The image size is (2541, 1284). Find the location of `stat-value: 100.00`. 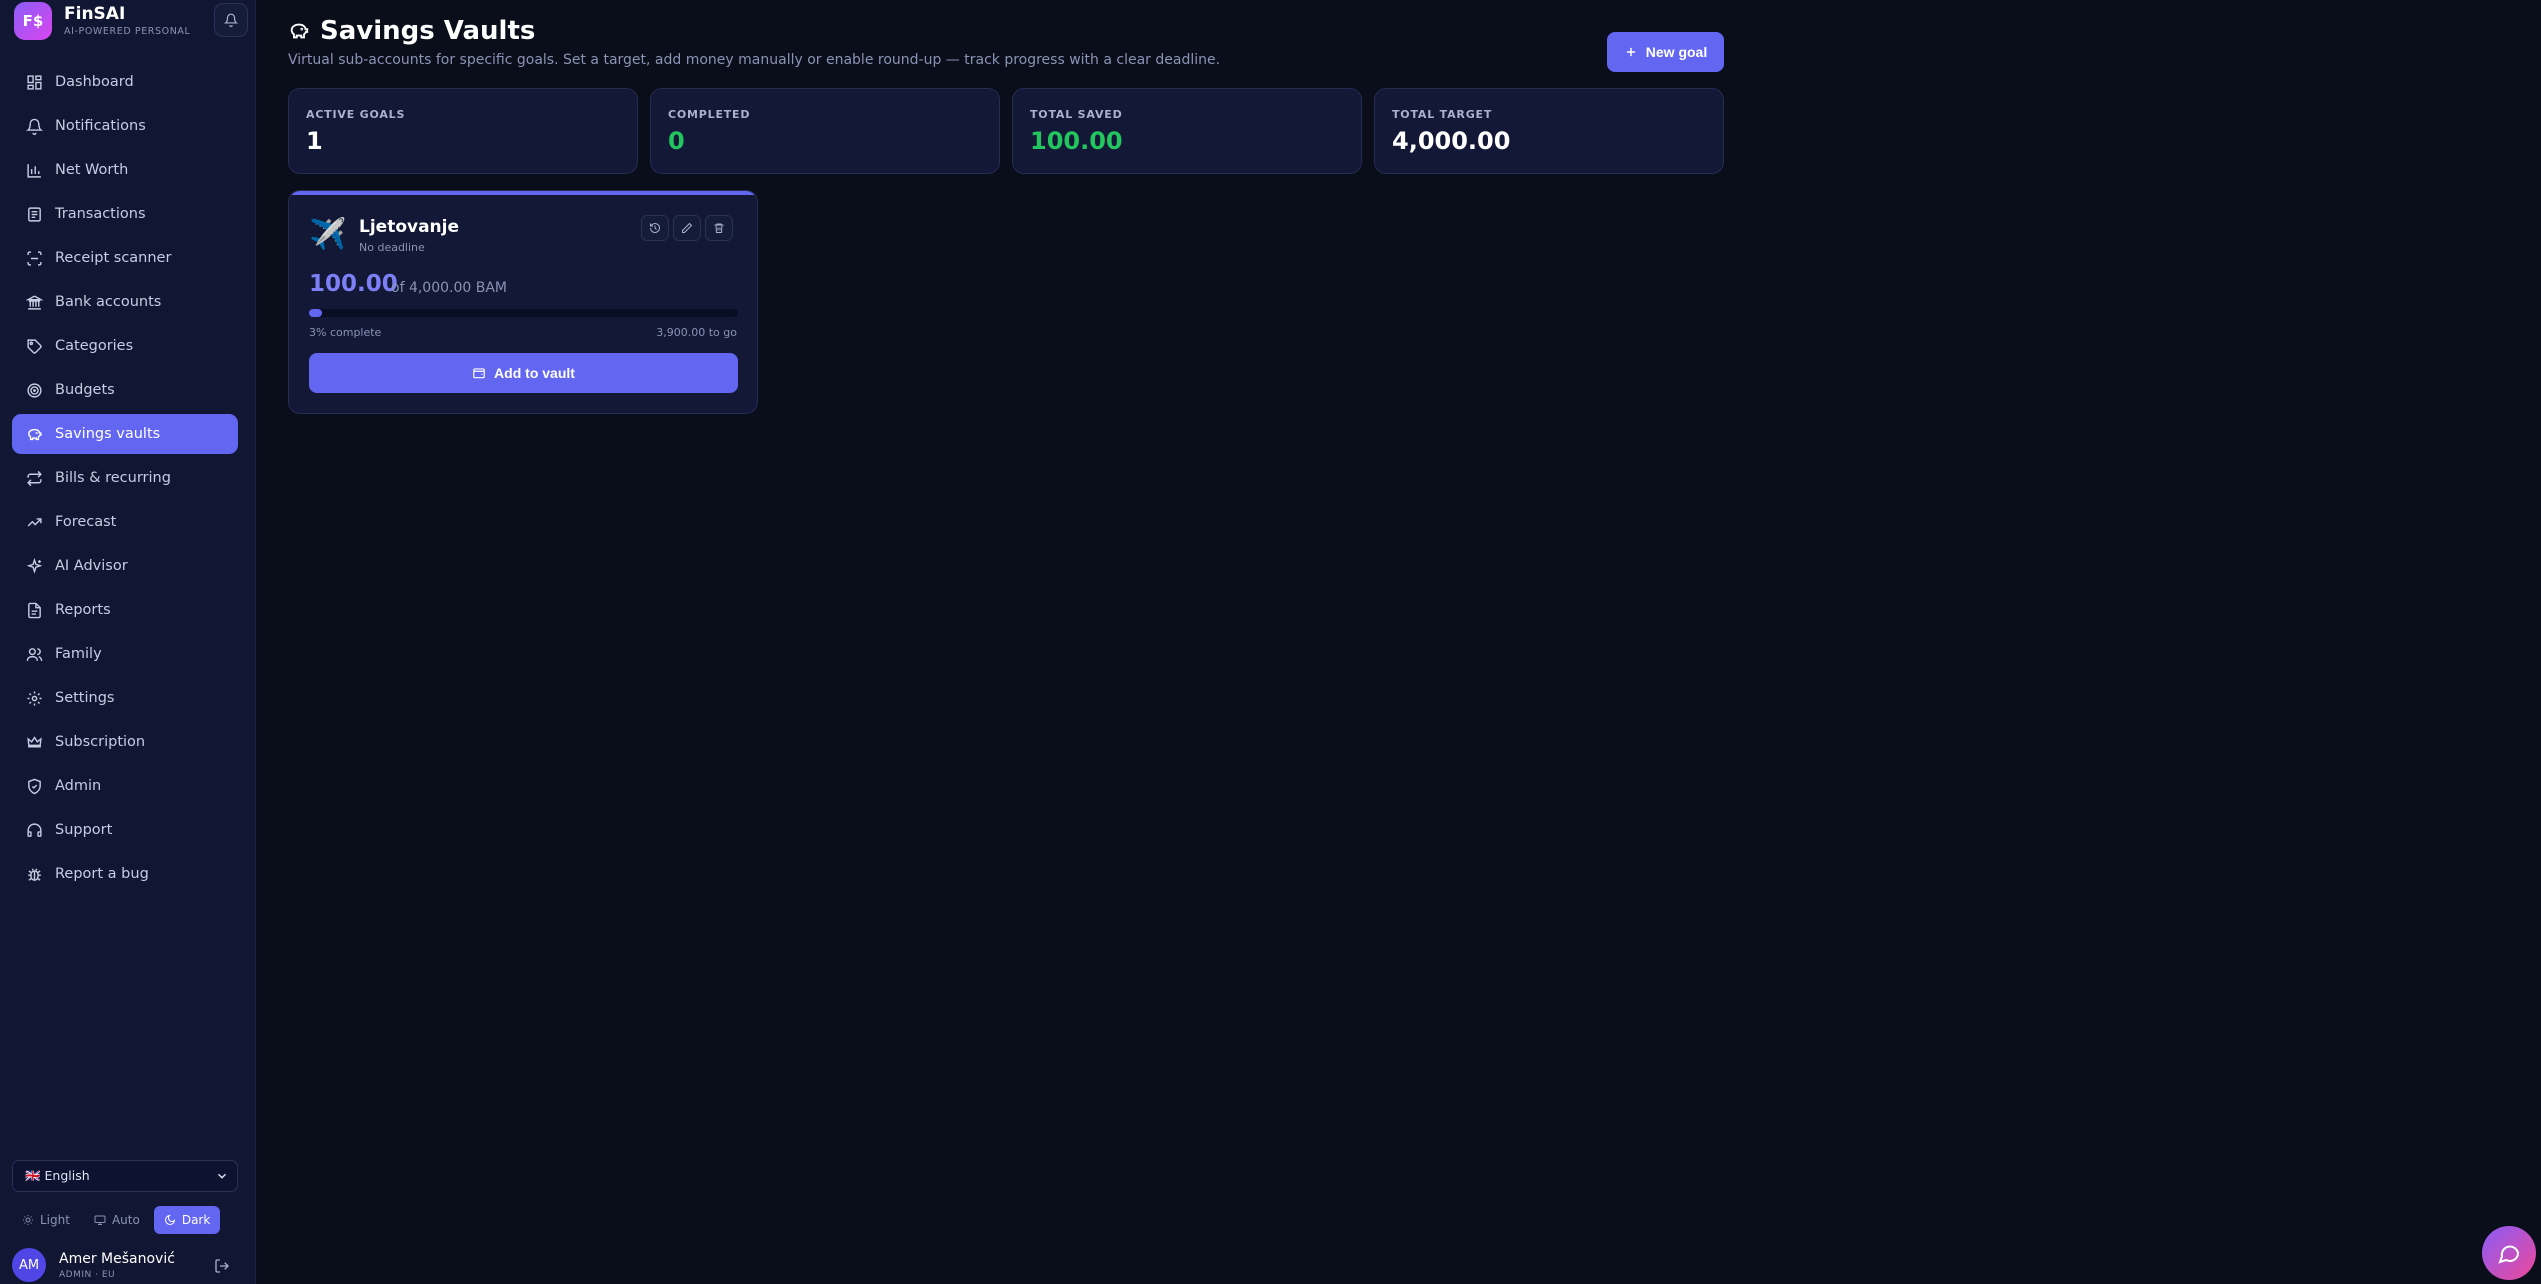

stat-value: 100.00 is located at coordinates (1076, 141).